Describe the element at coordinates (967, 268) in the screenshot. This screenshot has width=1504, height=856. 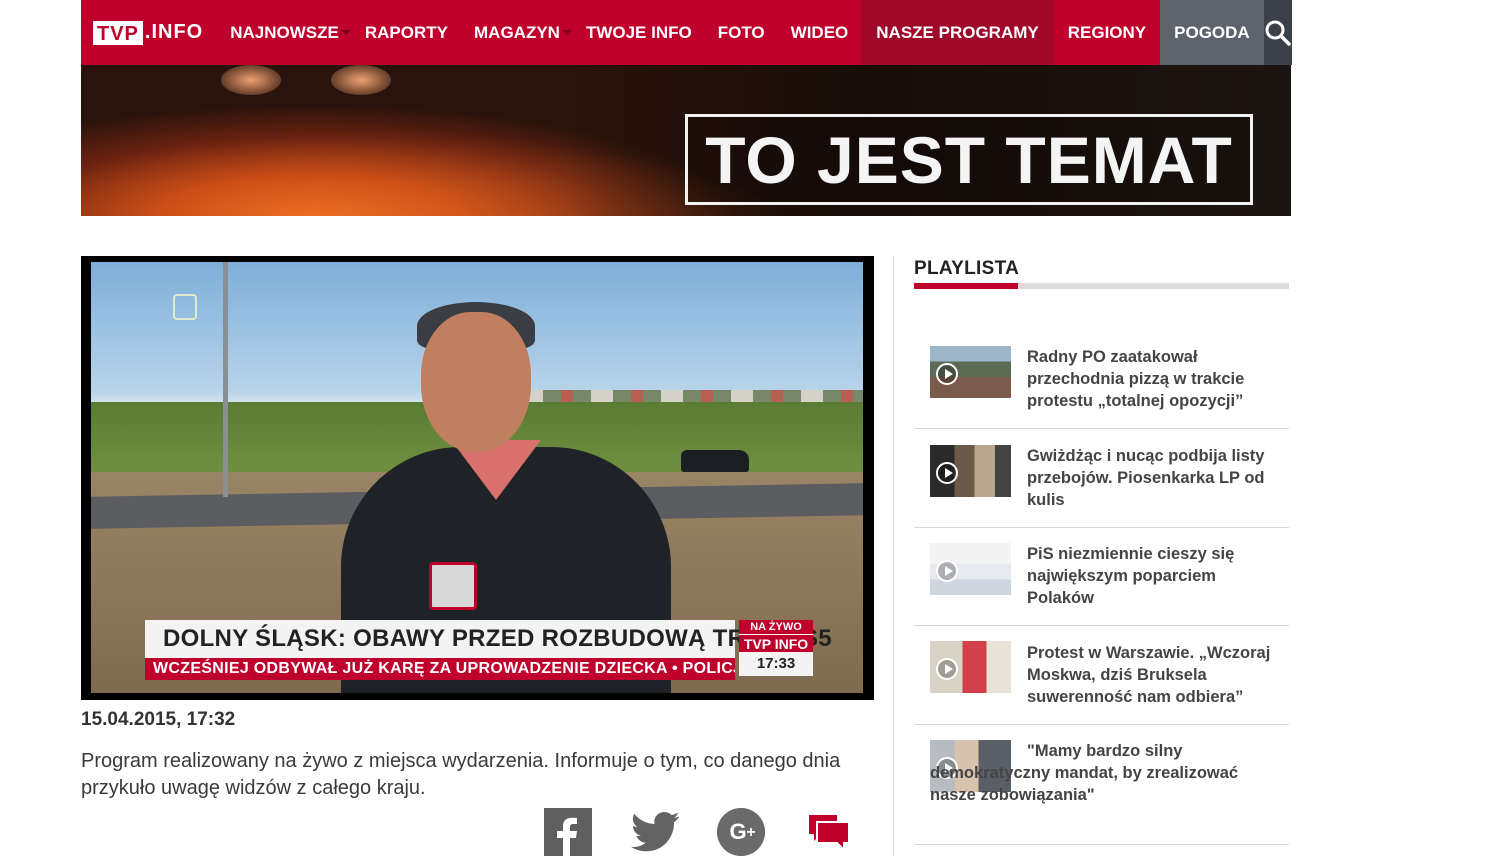
I see `playlist-title: PLAYLISTA` at that location.